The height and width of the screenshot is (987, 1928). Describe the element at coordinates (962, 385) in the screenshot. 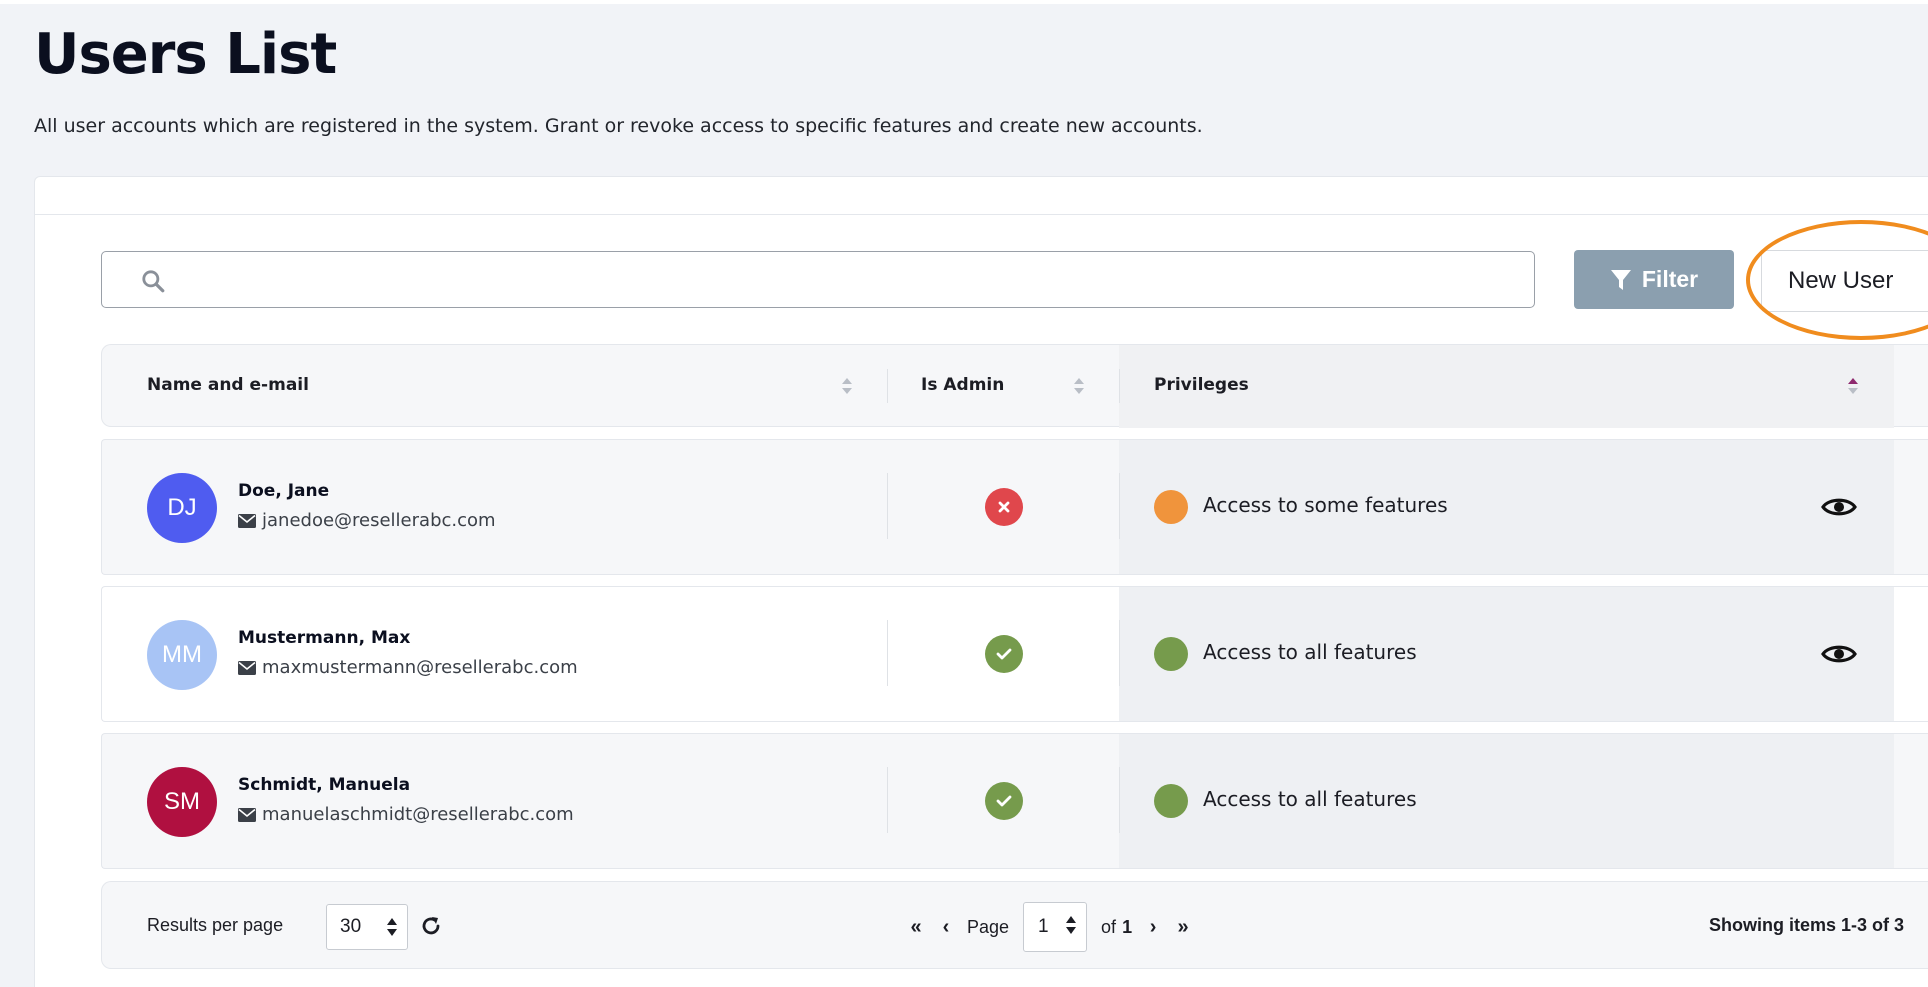

I see `column-header-is-admin: Is Admin` at that location.